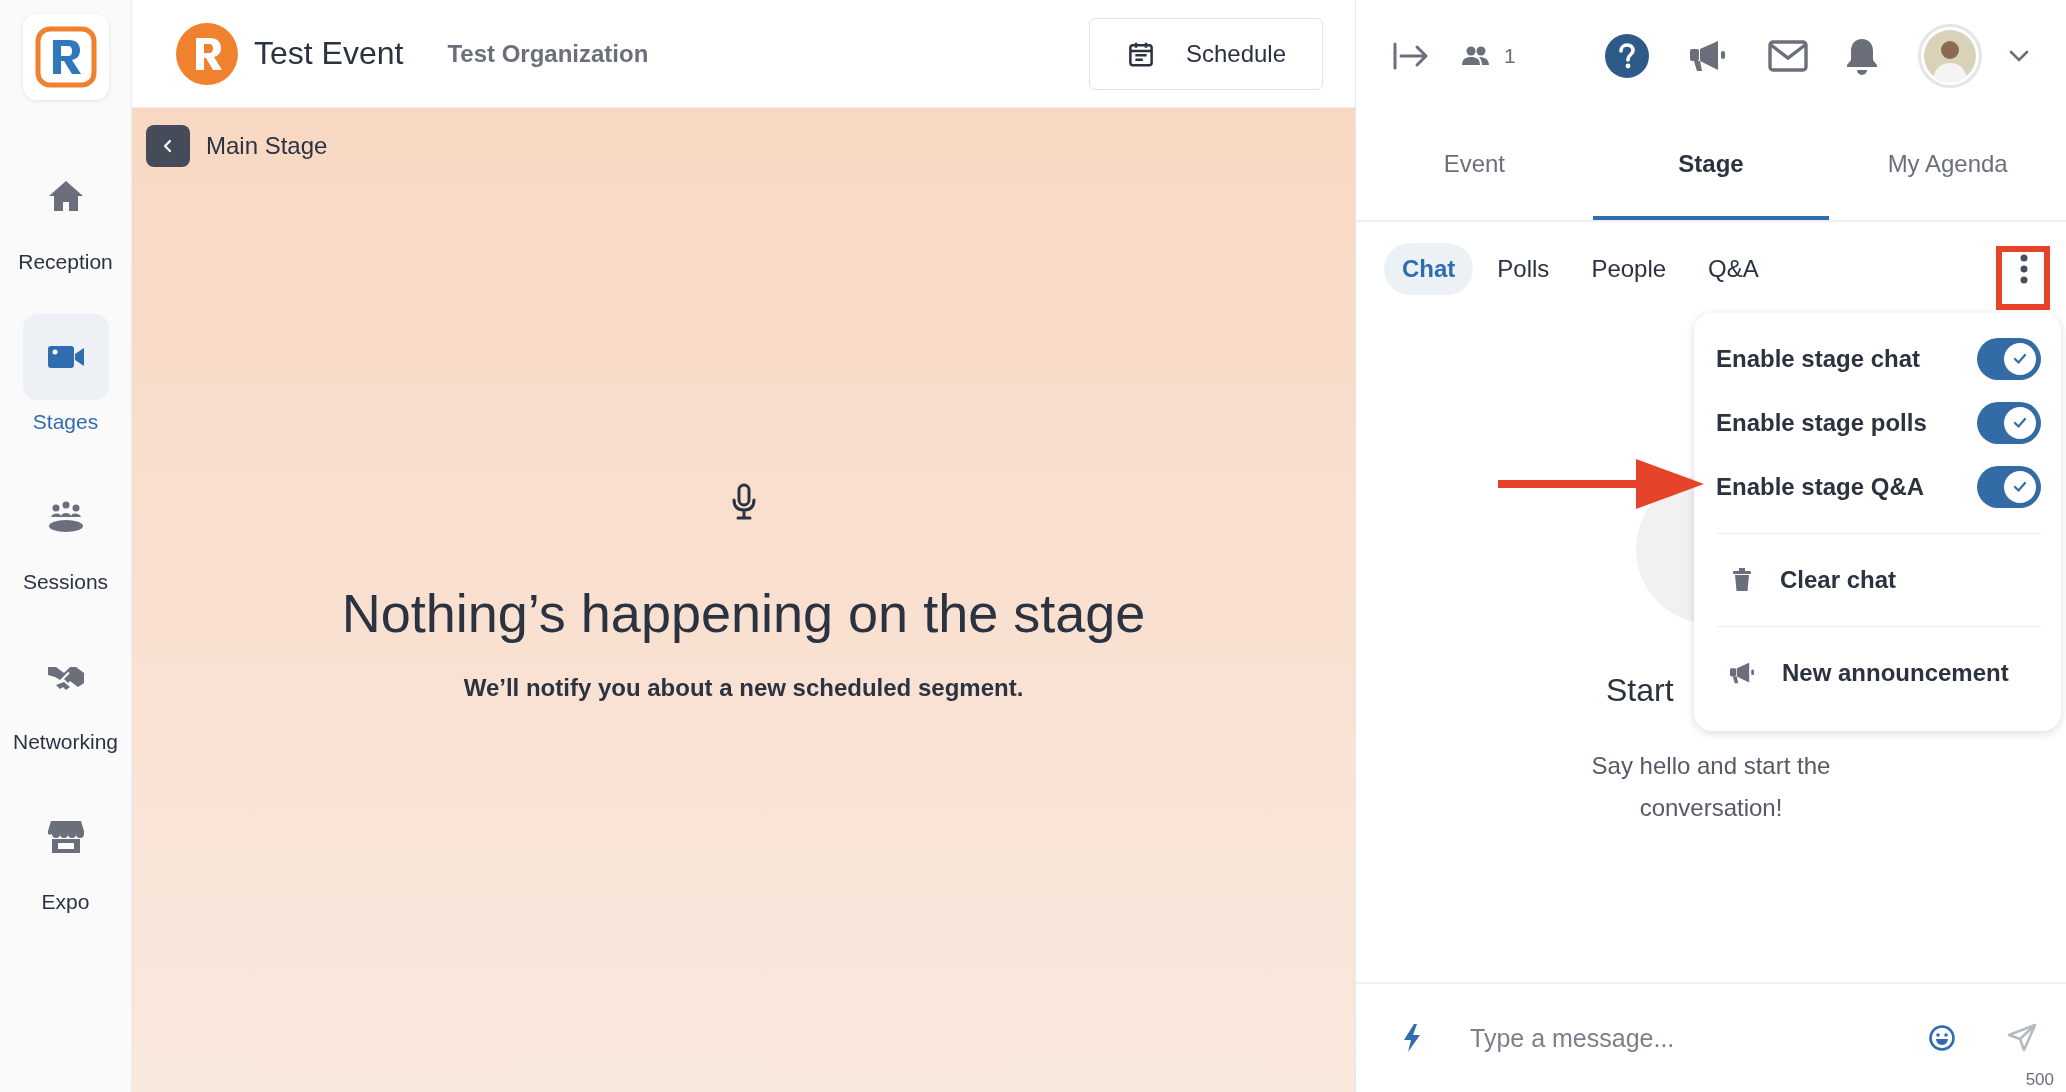 This screenshot has height=1092, width=2066. What do you see at coordinates (1429, 269) in the screenshot?
I see `chat-subtab: Chat` at bounding box center [1429, 269].